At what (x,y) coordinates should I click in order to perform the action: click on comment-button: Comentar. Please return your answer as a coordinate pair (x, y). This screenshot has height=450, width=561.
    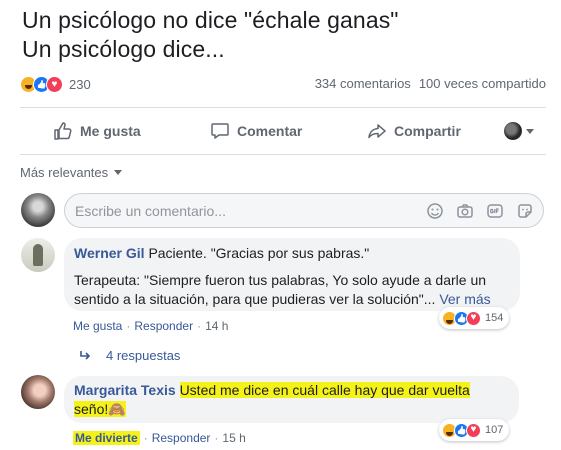
    Looking at the image, I should click on (256, 131).